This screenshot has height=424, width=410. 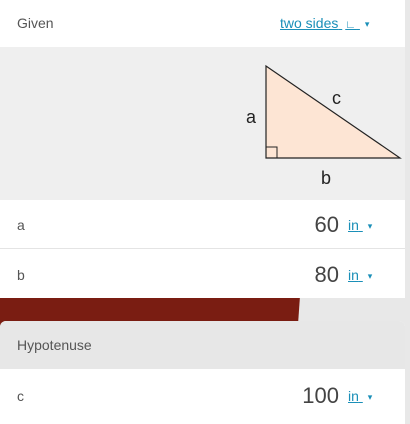 What do you see at coordinates (21, 225) in the screenshot?
I see `input-a-label: a` at bounding box center [21, 225].